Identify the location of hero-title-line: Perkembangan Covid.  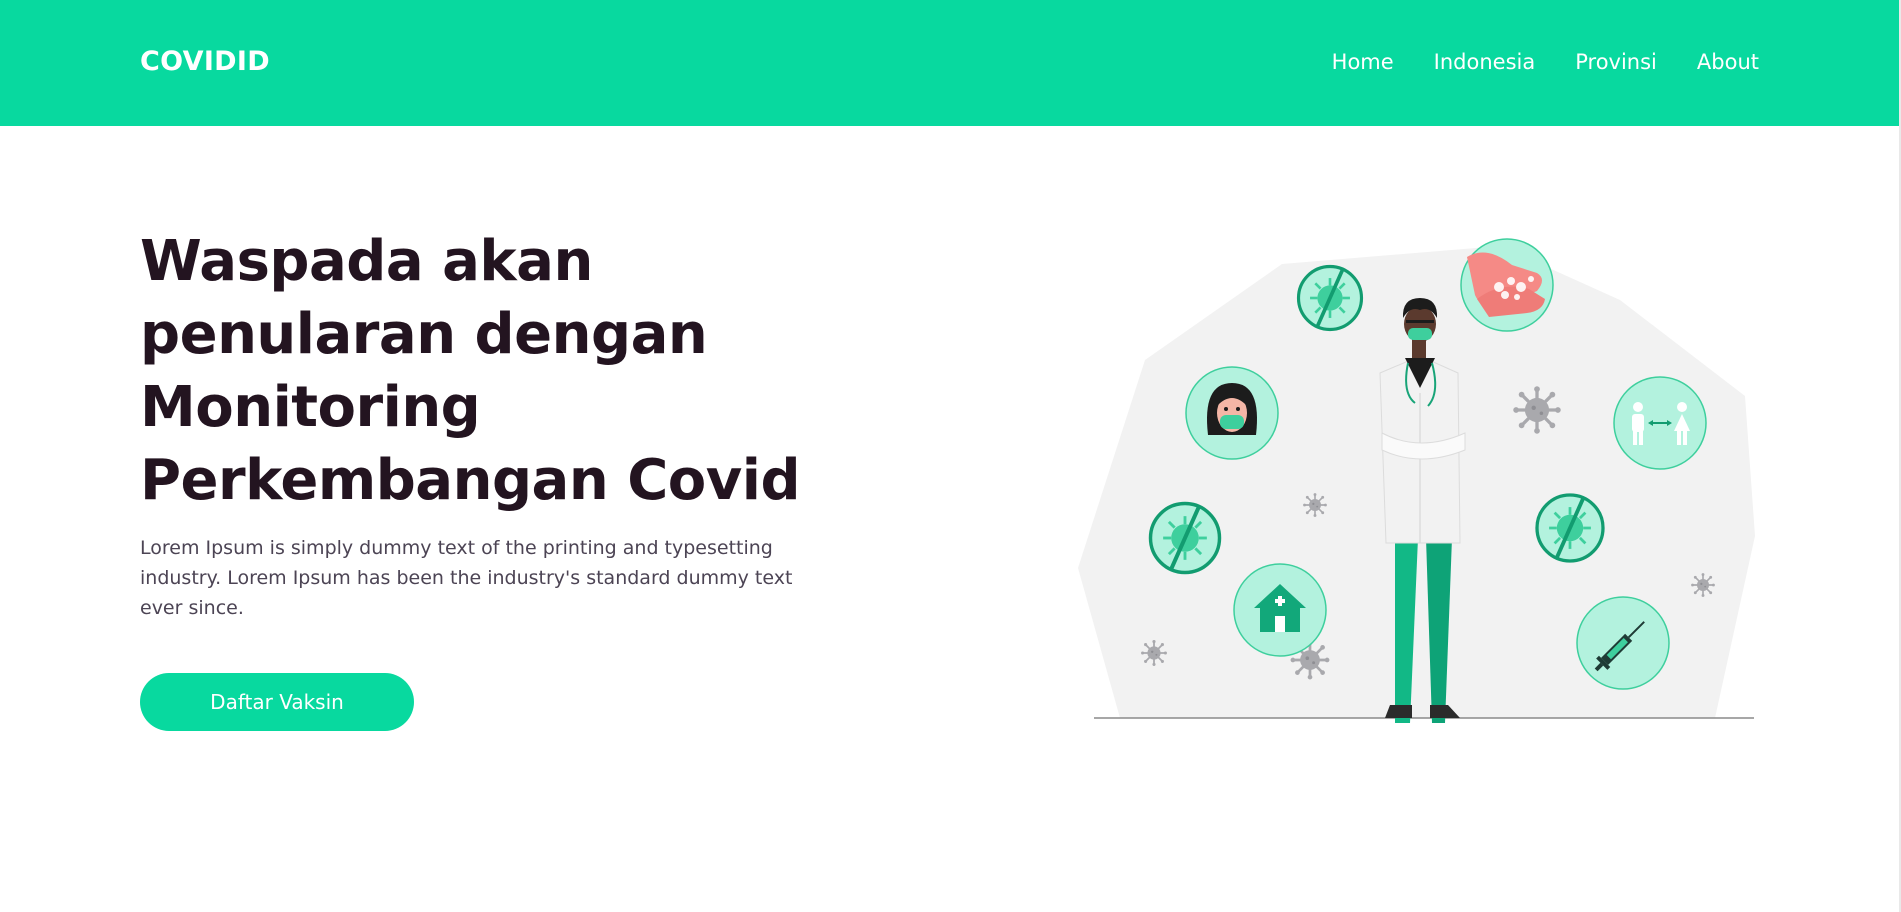
(470, 480).